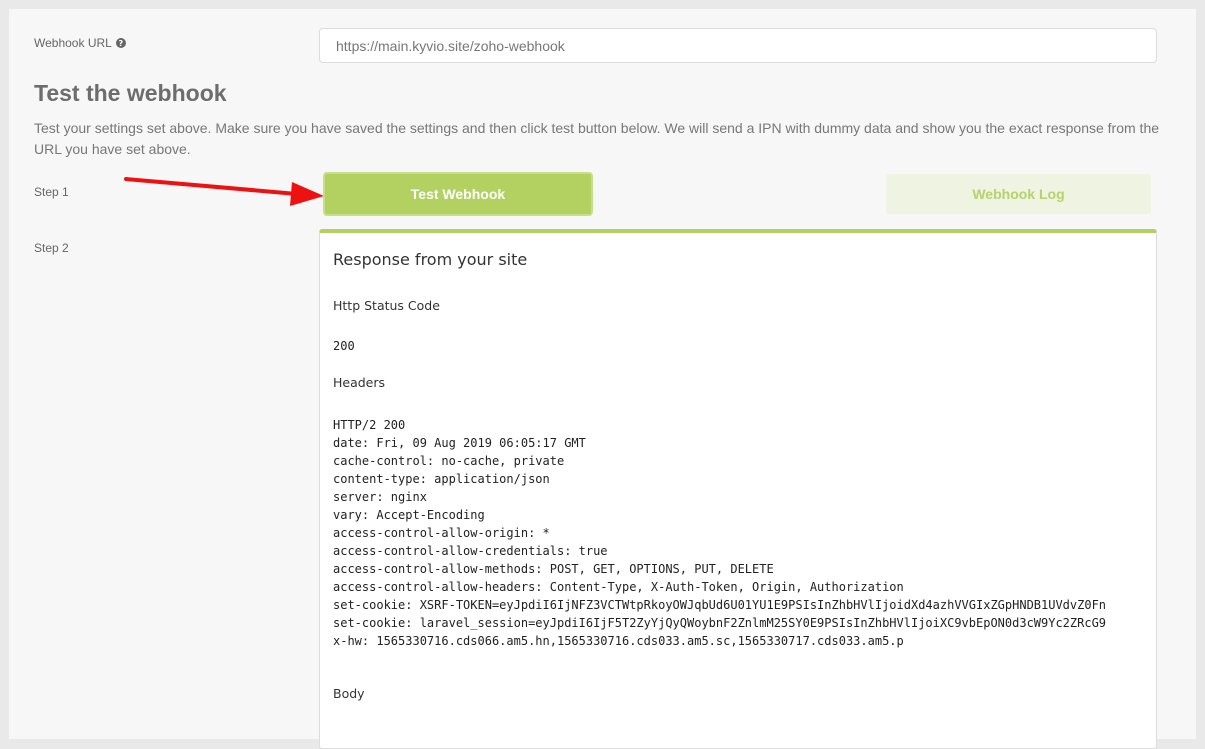 The image size is (1205, 749). I want to click on webhook-url-label-text: Webhook URL, so click(73, 43).